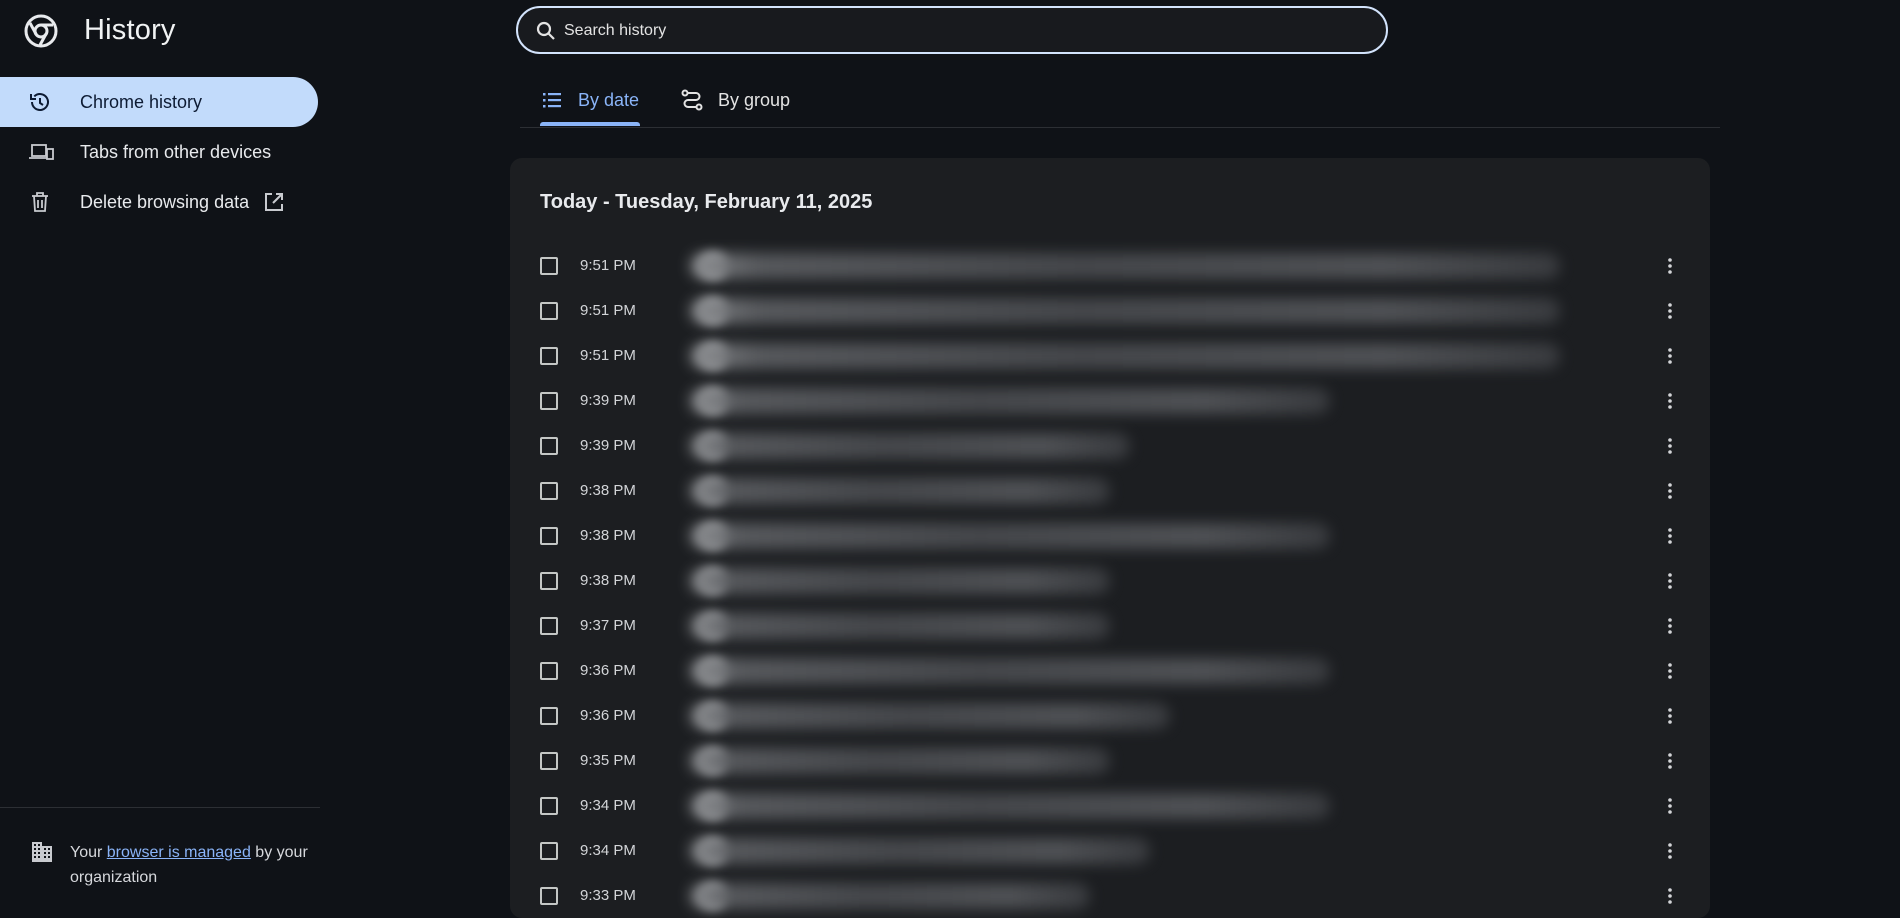 The image size is (1900, 918). Describe the element at coordinates (130, 30) in the screenshot. I see `page-title: History` at that location.